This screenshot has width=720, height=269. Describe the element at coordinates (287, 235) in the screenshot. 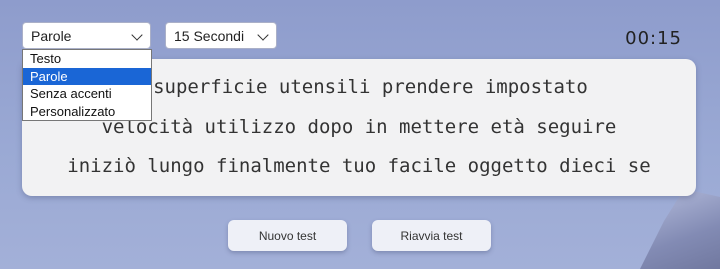

I see `new-test-button: Nuovo test` at that location.